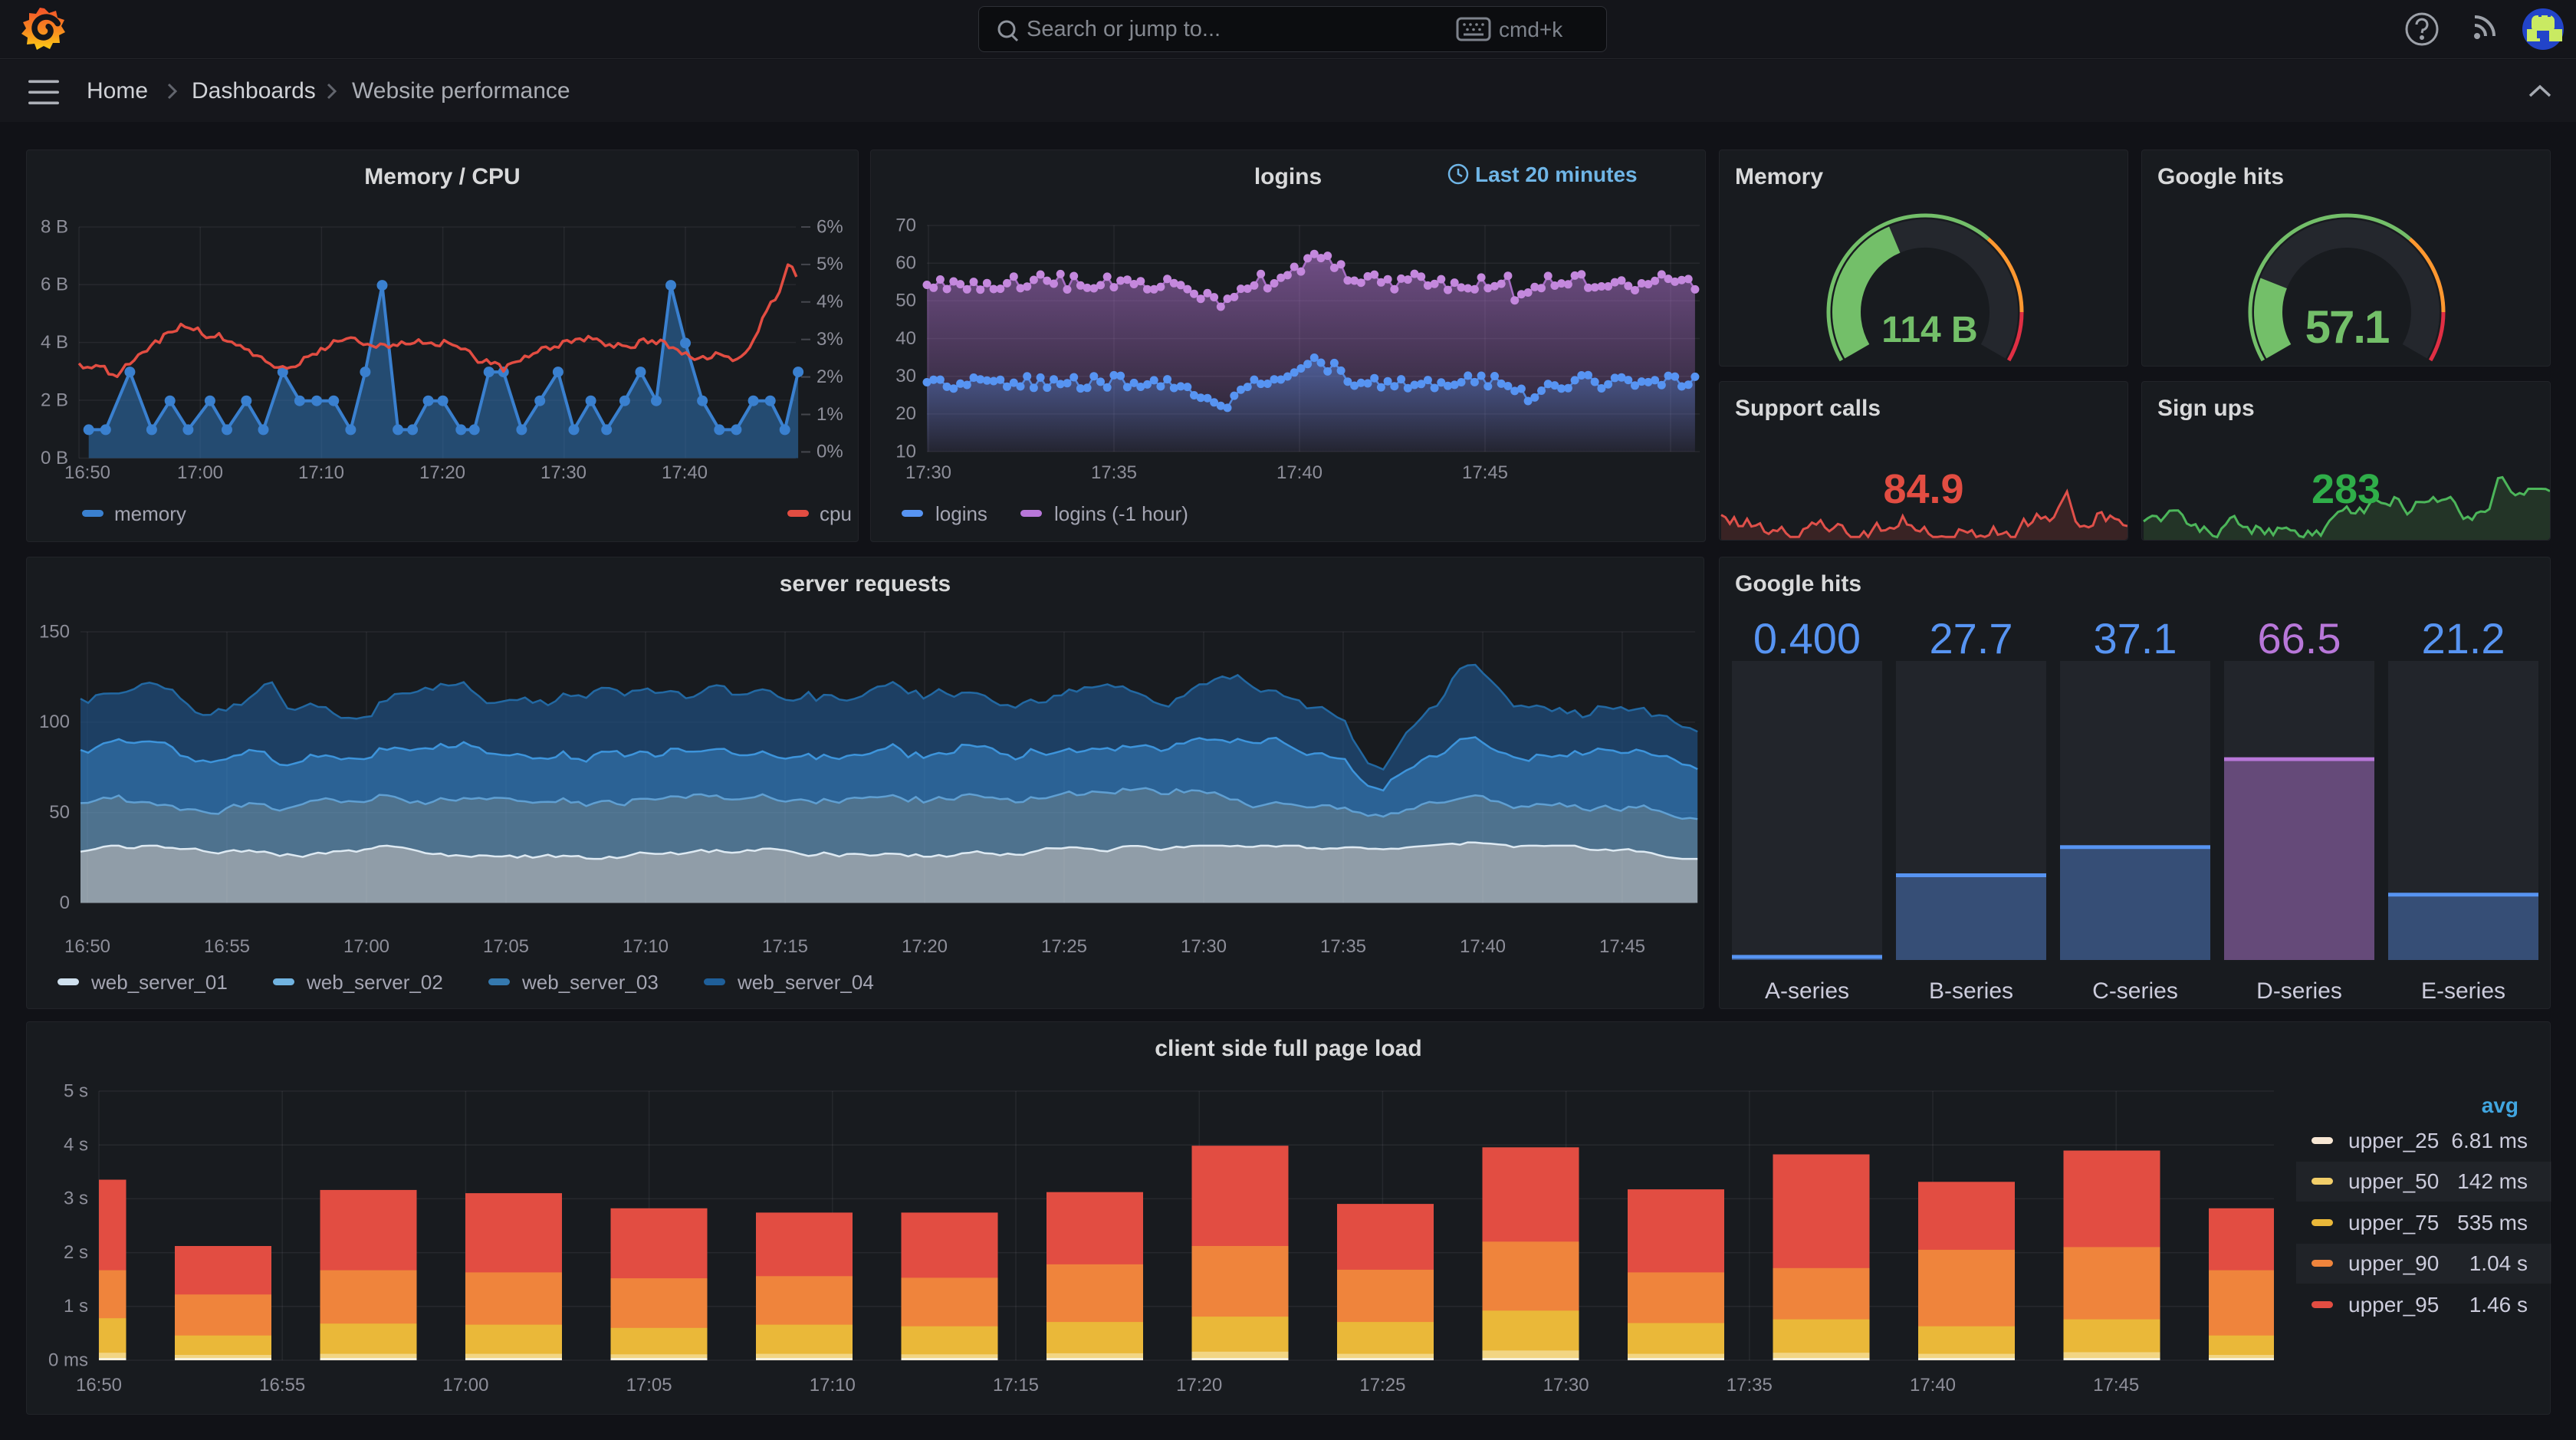  I want to click on svg-text: 0.400, so click(1807, 638).